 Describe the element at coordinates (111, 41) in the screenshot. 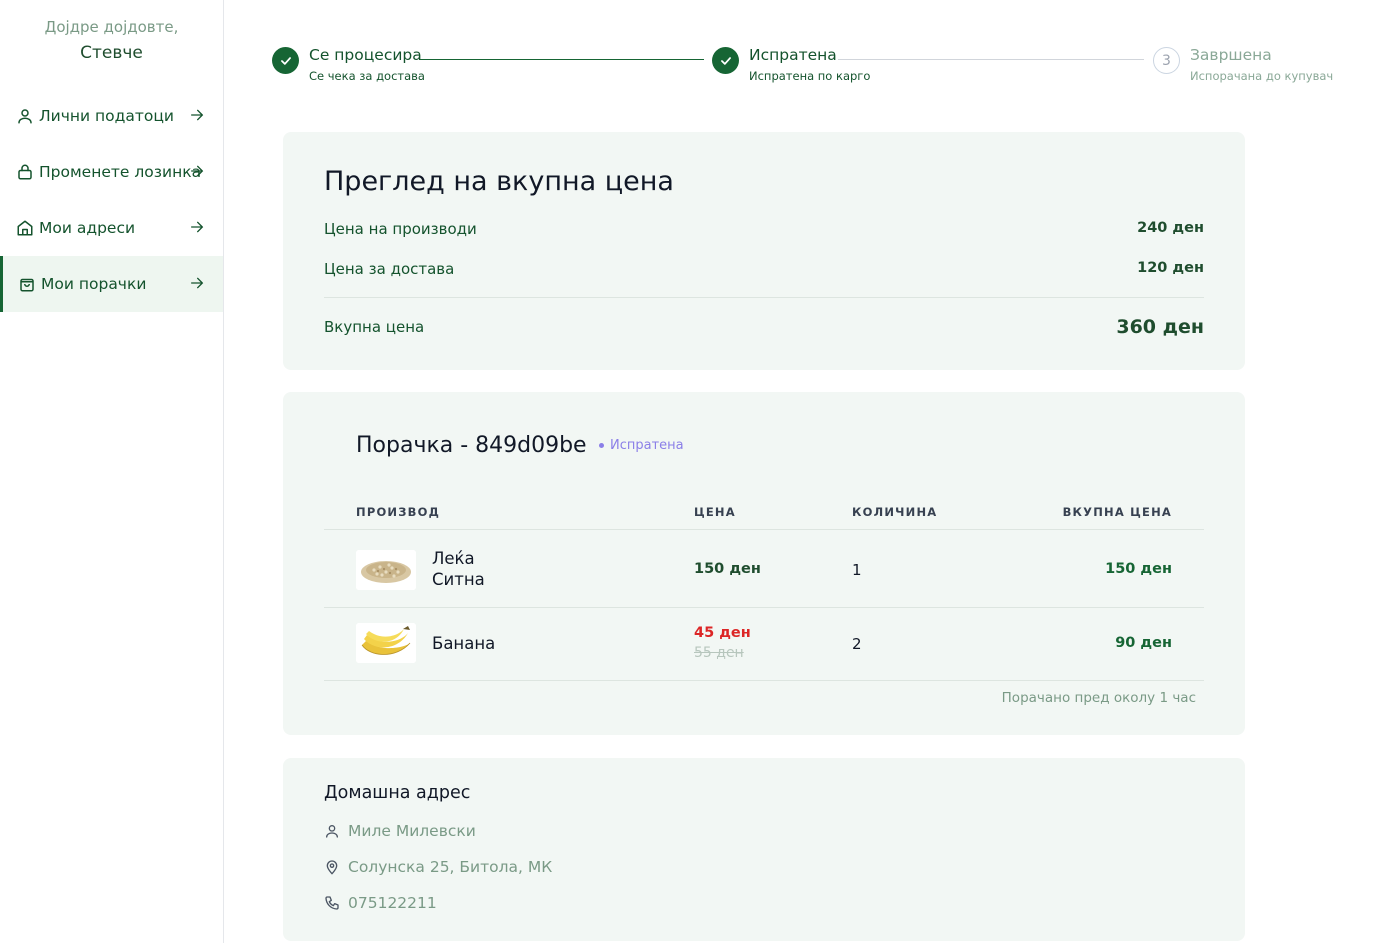

I see `welcome-block: Дојдре дојдовте, Стевче` at that location.